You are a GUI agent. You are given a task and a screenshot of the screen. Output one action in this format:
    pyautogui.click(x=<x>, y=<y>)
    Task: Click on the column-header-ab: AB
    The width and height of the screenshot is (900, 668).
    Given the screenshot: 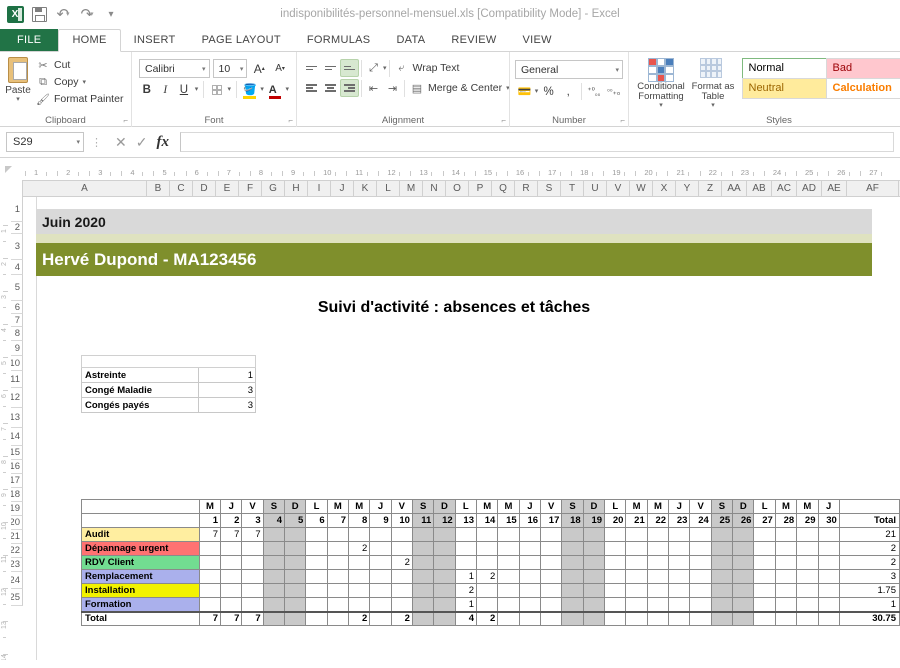 What is the action you would take?
    pyautogui.click(x=759, y=188)
    